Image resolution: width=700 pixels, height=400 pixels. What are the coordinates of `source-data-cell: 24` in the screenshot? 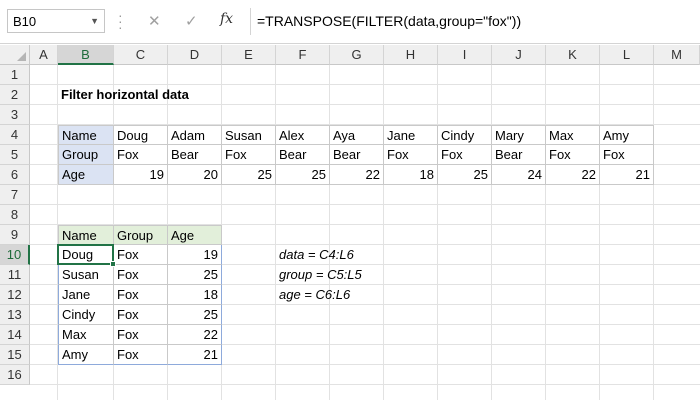 It's located at (519, 175).